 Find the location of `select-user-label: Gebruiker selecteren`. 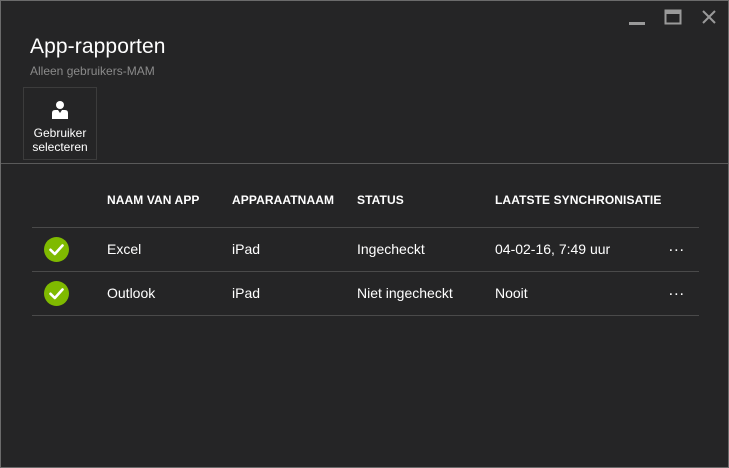

select-user-label: Gebruiker selecteren is located at coordinates (59, 140).